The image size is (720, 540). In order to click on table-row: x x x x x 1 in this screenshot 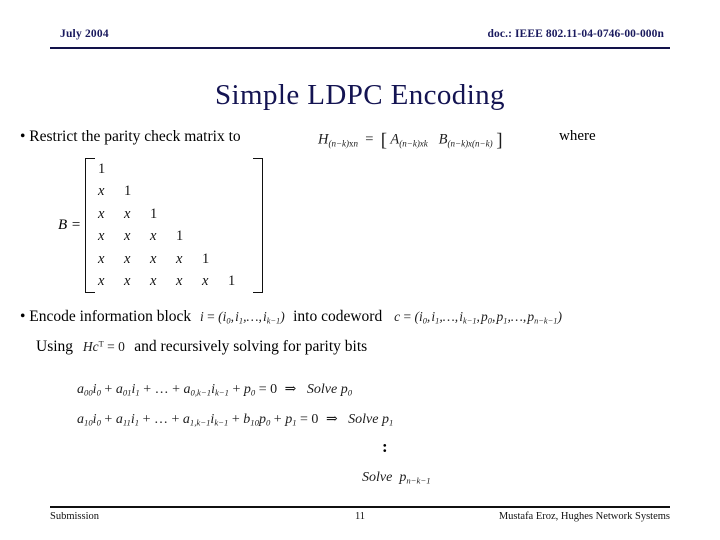, I will do `click(174, 282)`.